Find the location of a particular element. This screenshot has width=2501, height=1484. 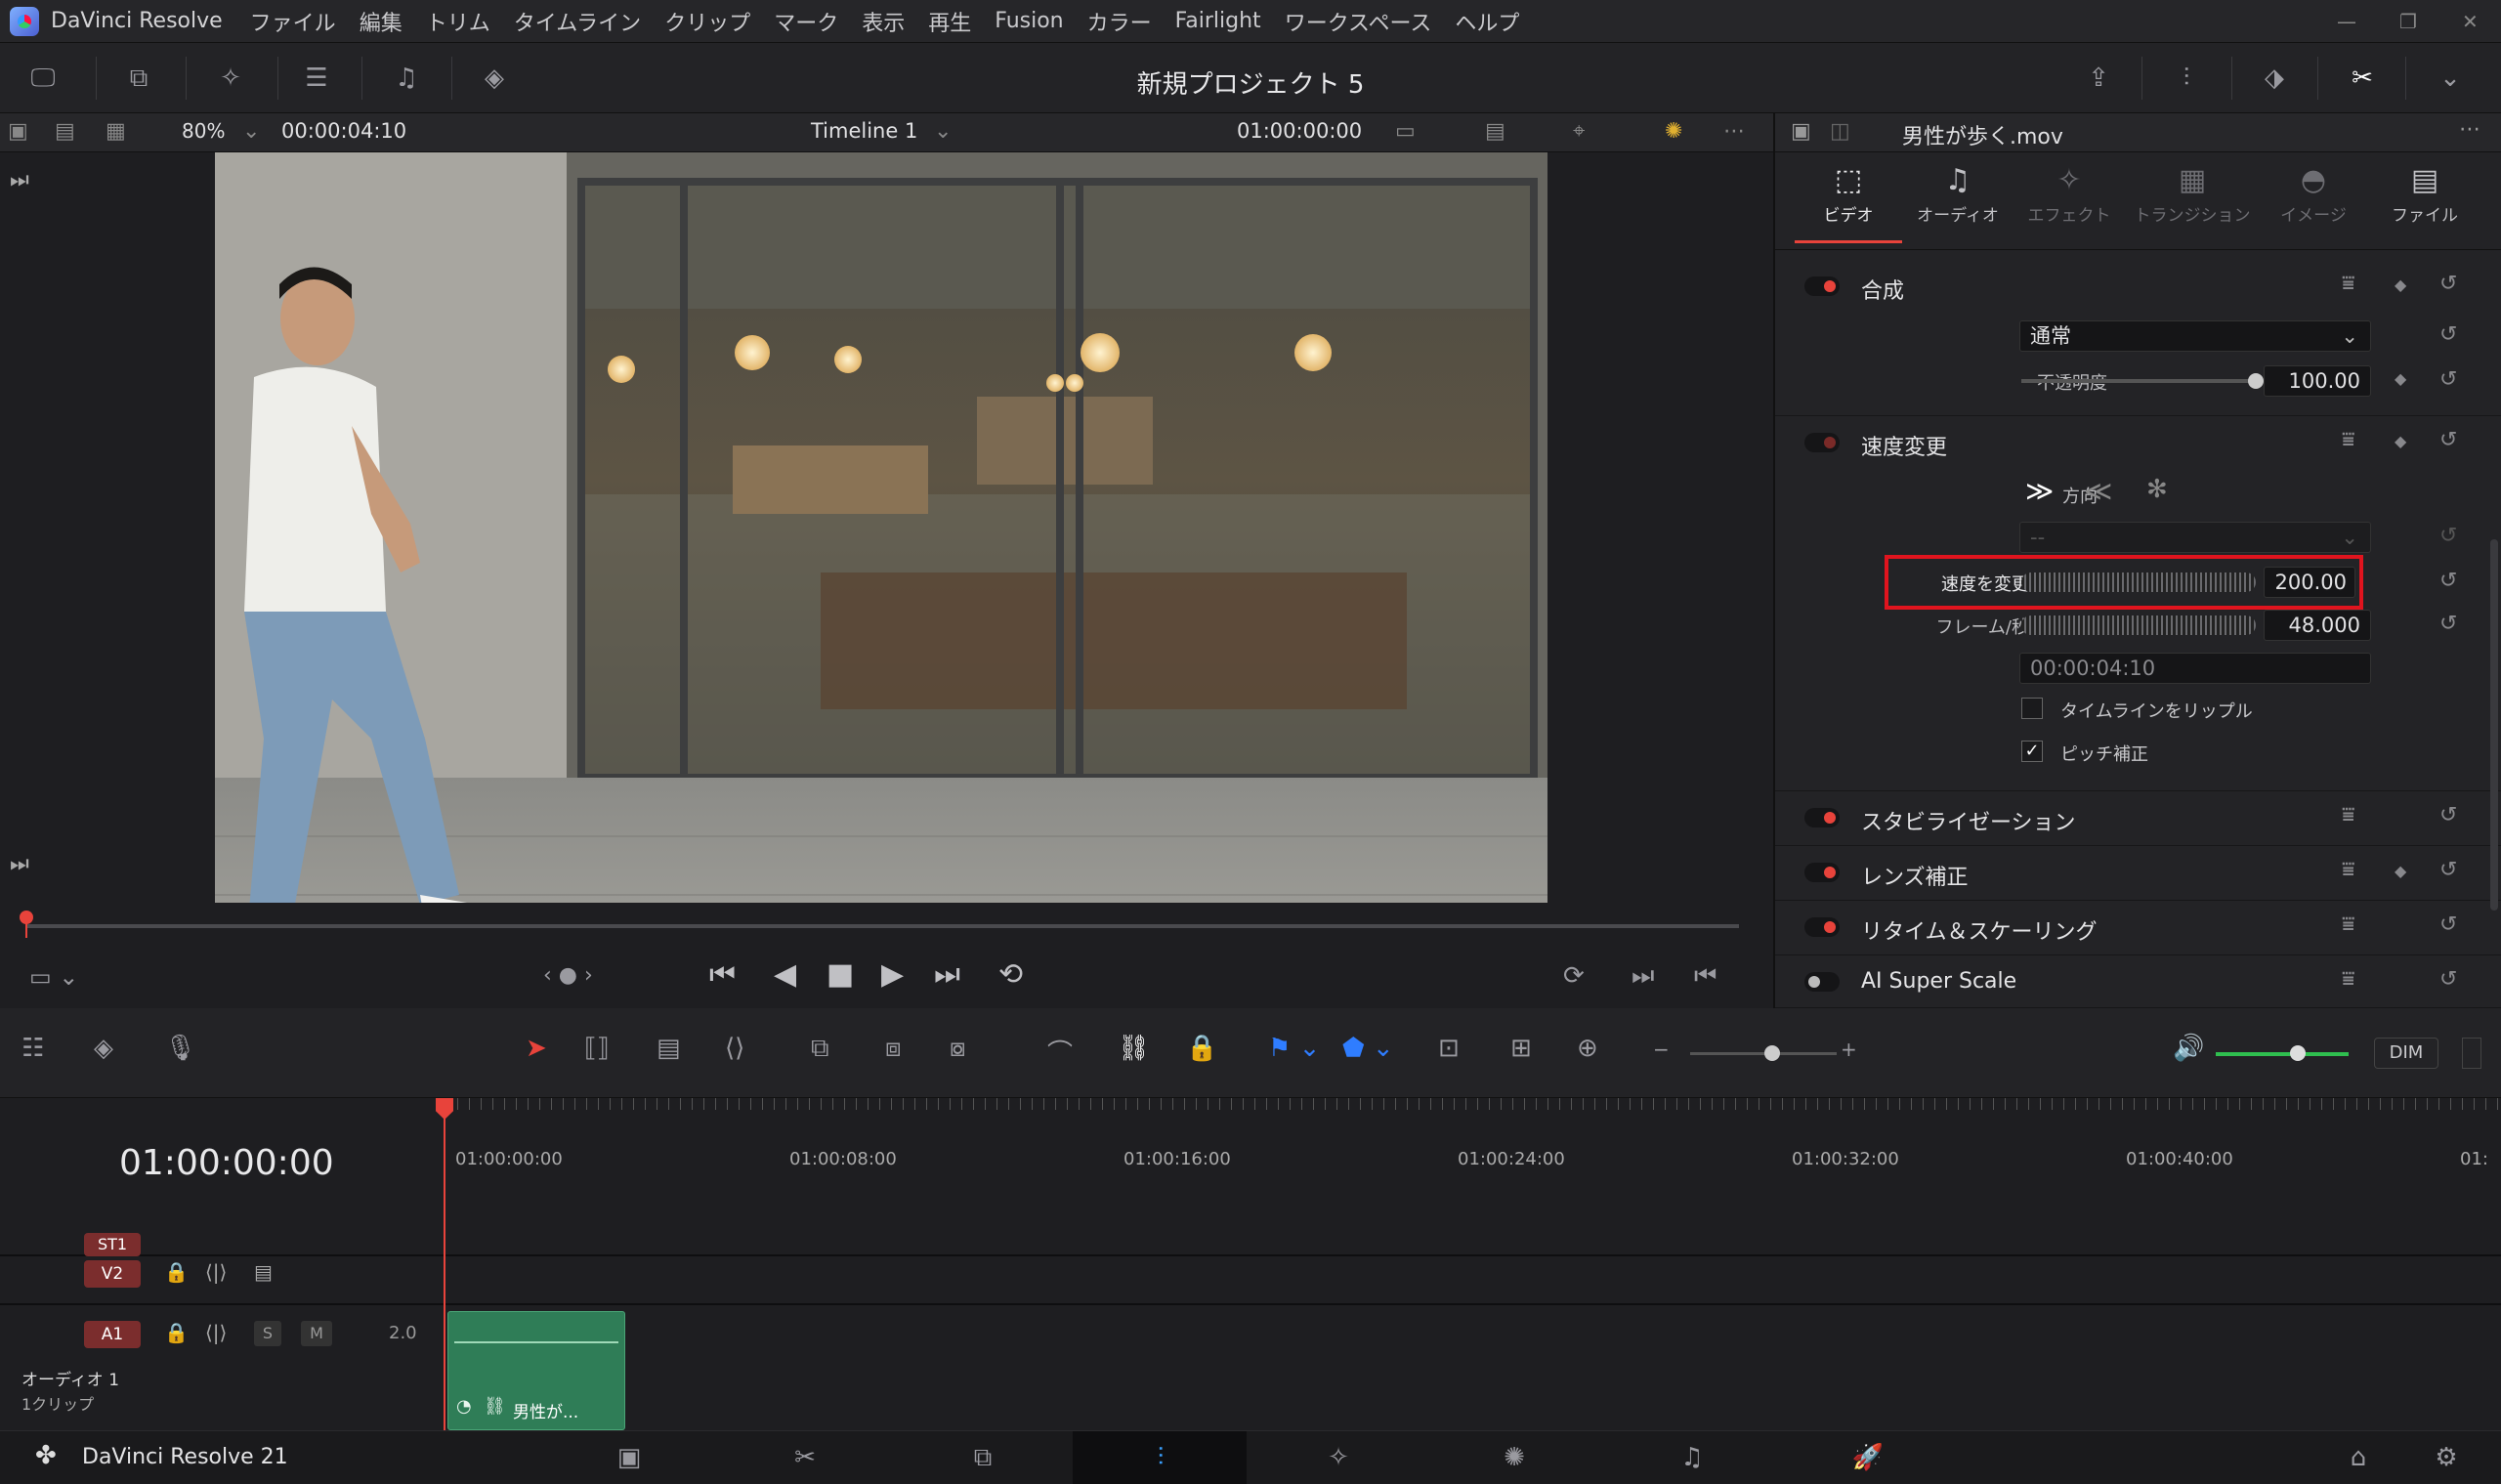

mixer-icon: ⫶ is located at coordinates (2186, 78).